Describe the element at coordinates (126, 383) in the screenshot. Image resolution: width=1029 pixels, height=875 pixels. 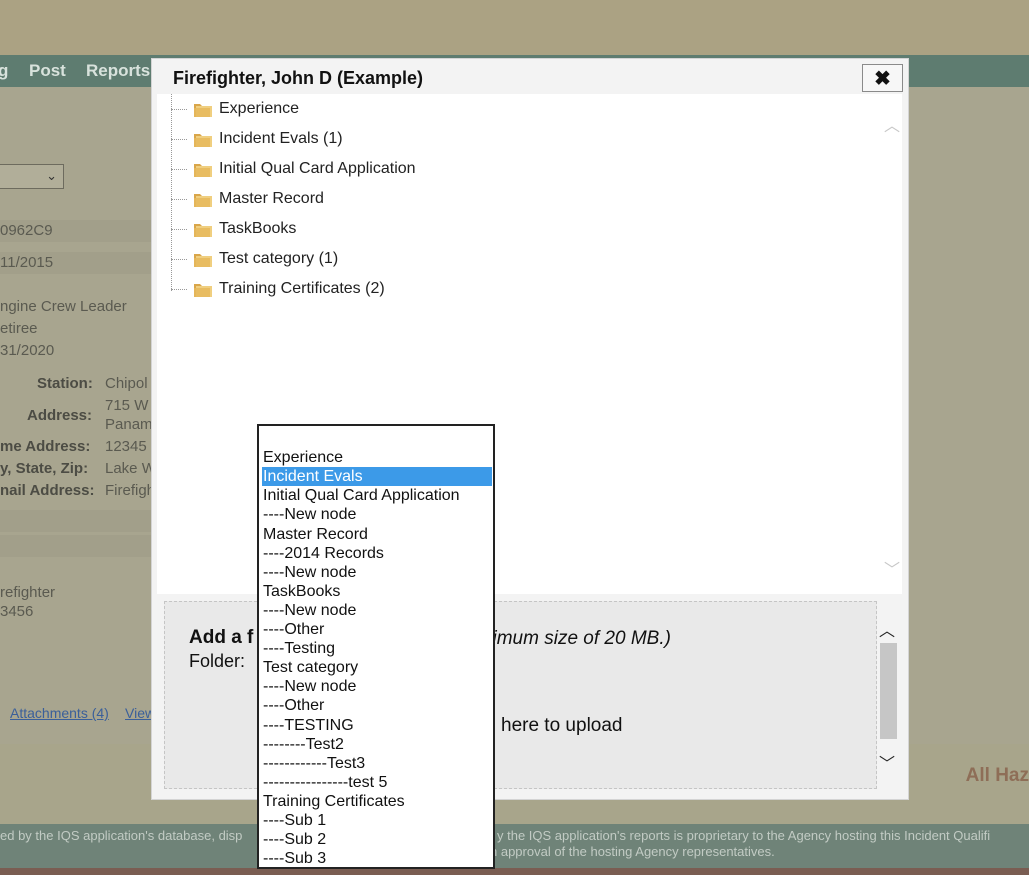
I see `station-value: Chipol` at that location.